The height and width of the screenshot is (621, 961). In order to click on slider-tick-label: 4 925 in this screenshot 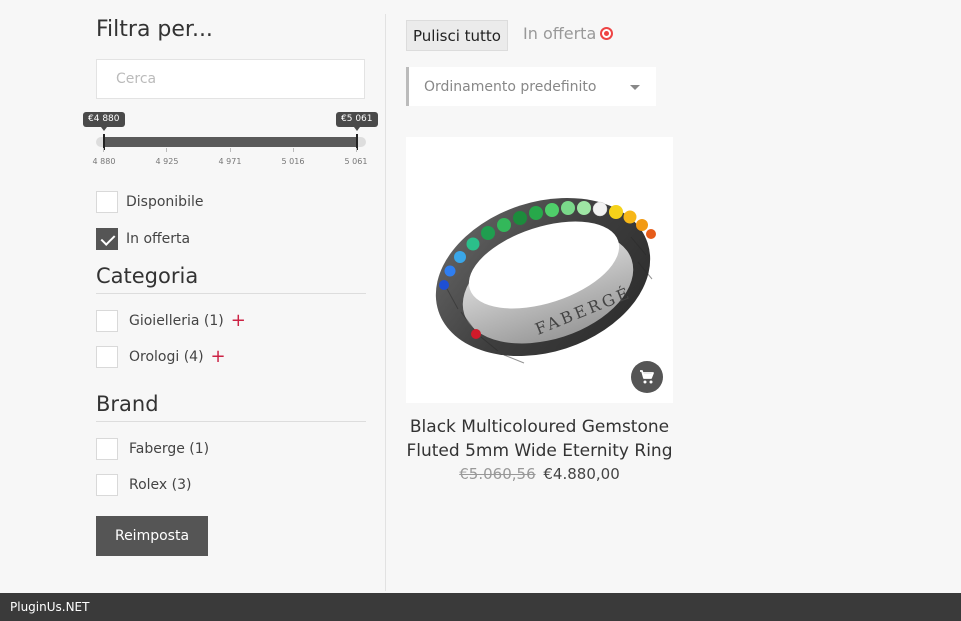, I will do `click(167, 161)`.